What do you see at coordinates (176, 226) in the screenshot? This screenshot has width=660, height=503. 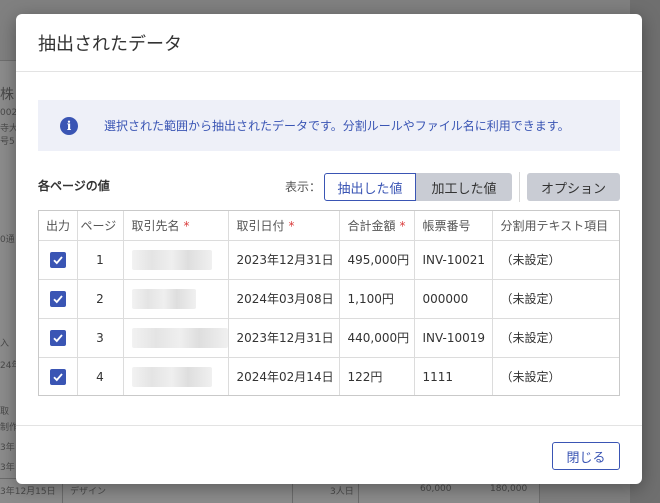 I see `column-header-client: 取引先名 *` at bounding box center [176, 226].